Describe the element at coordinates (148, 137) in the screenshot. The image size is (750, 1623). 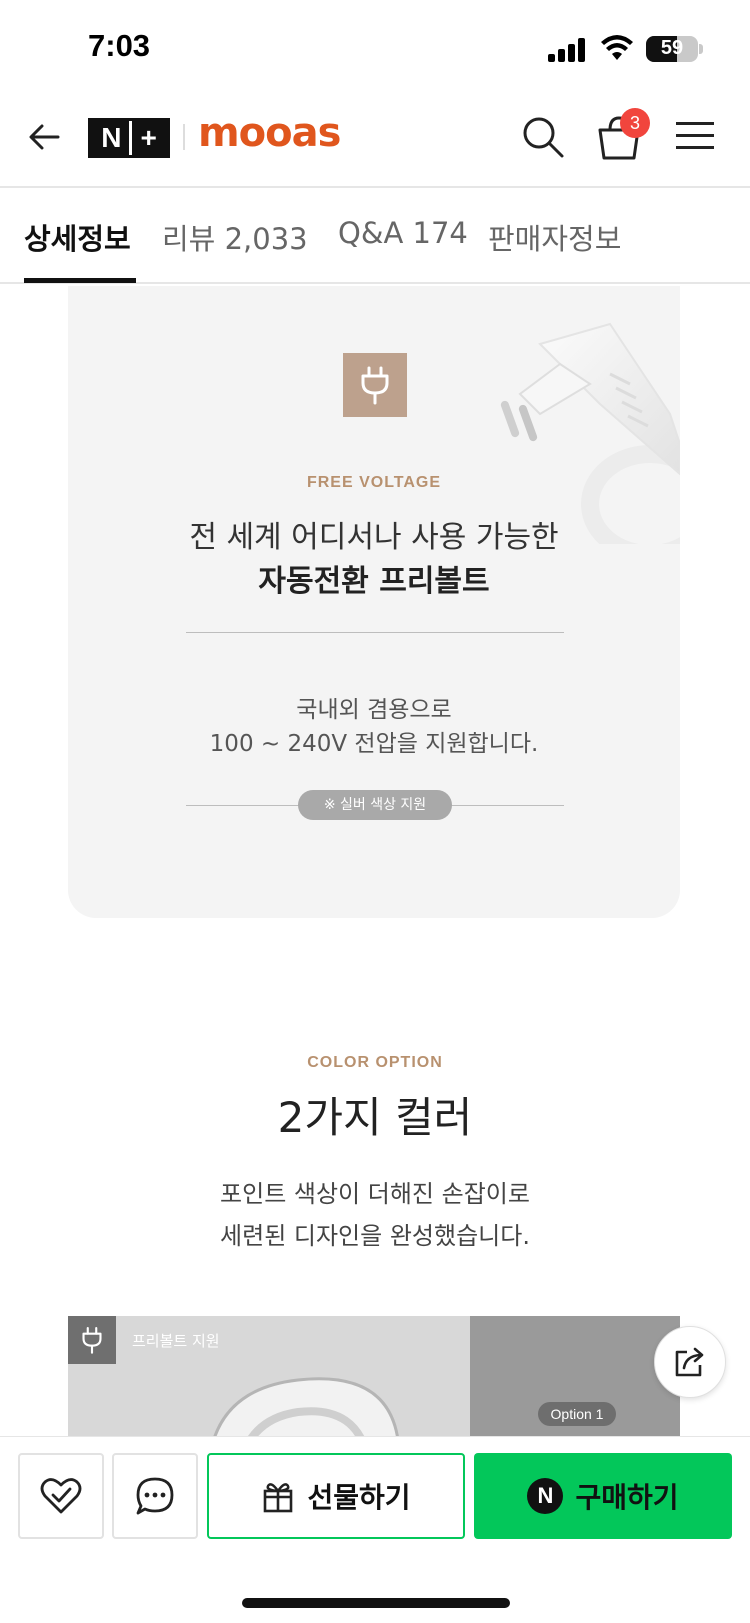
I see `nplus-logo-plus: +` at that location.